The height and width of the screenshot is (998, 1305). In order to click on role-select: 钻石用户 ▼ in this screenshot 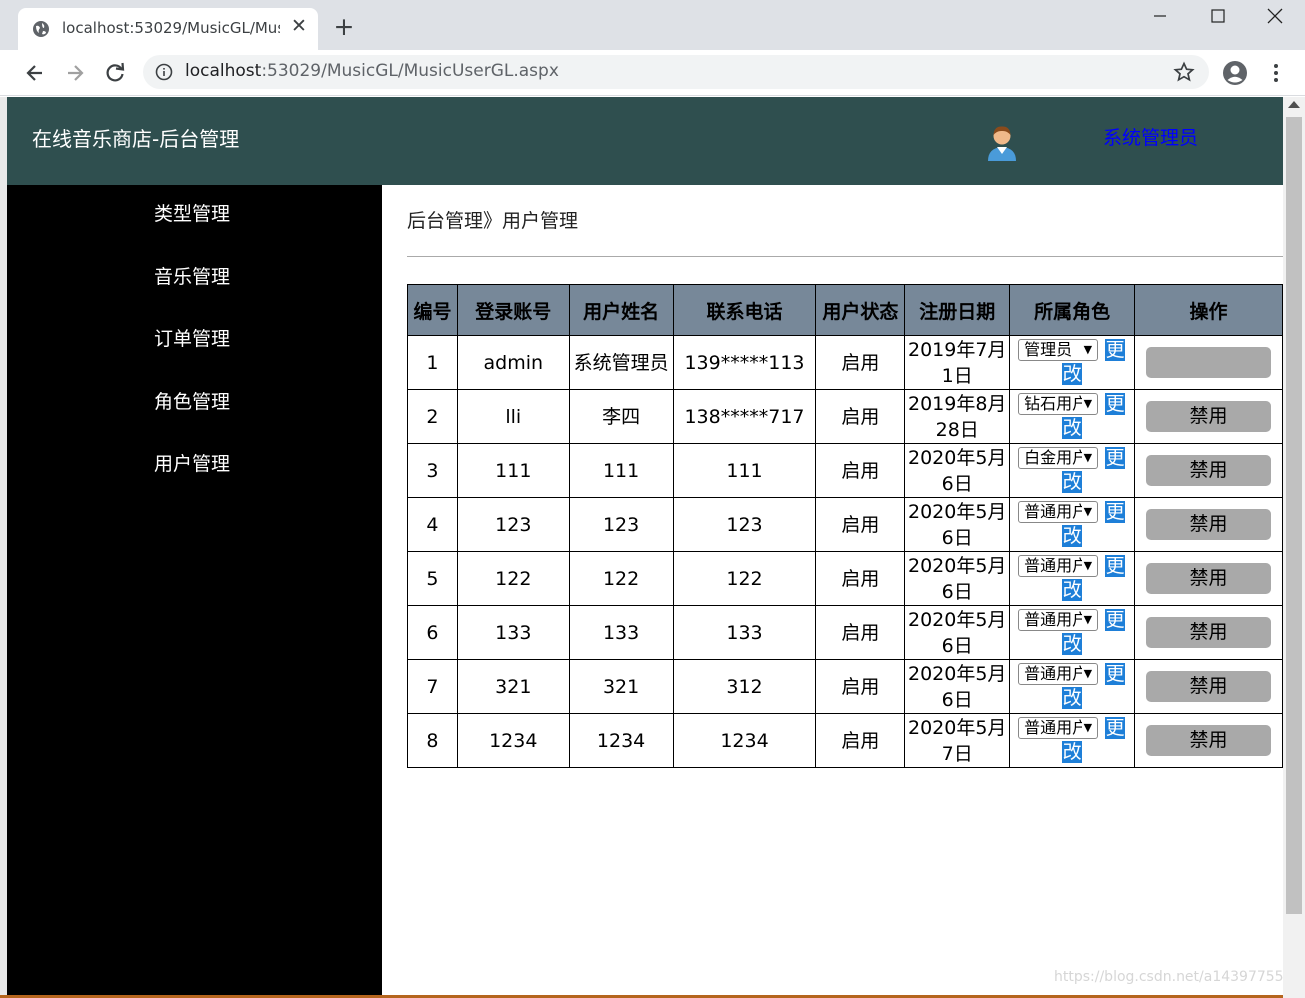, I will do `click(1058, 404)`.